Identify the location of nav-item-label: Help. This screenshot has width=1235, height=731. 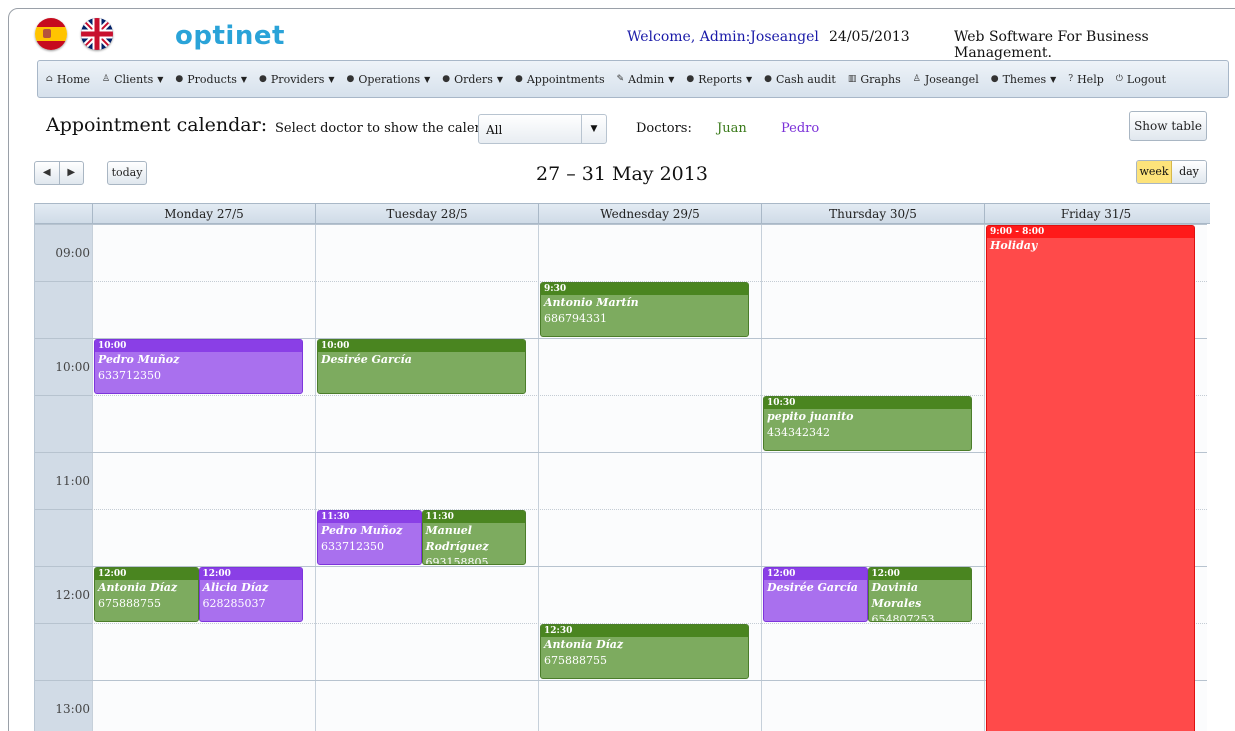
(1090, 79).